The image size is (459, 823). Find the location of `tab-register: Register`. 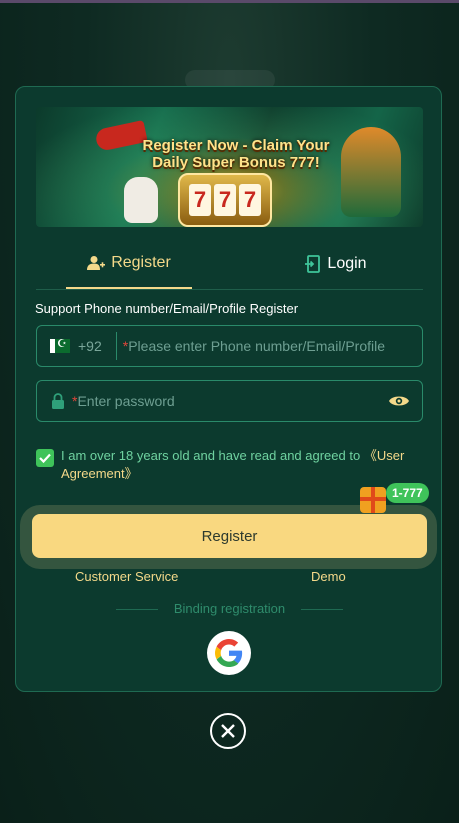

tab-register: Register is located at coordinates (129, 264).